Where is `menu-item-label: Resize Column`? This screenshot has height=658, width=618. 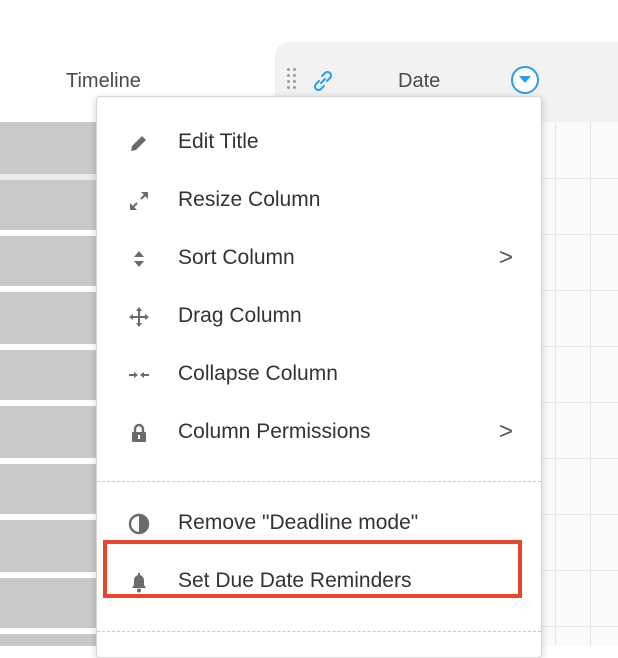
menu-item-label: Resize Column is located at coordinates (249, 199).